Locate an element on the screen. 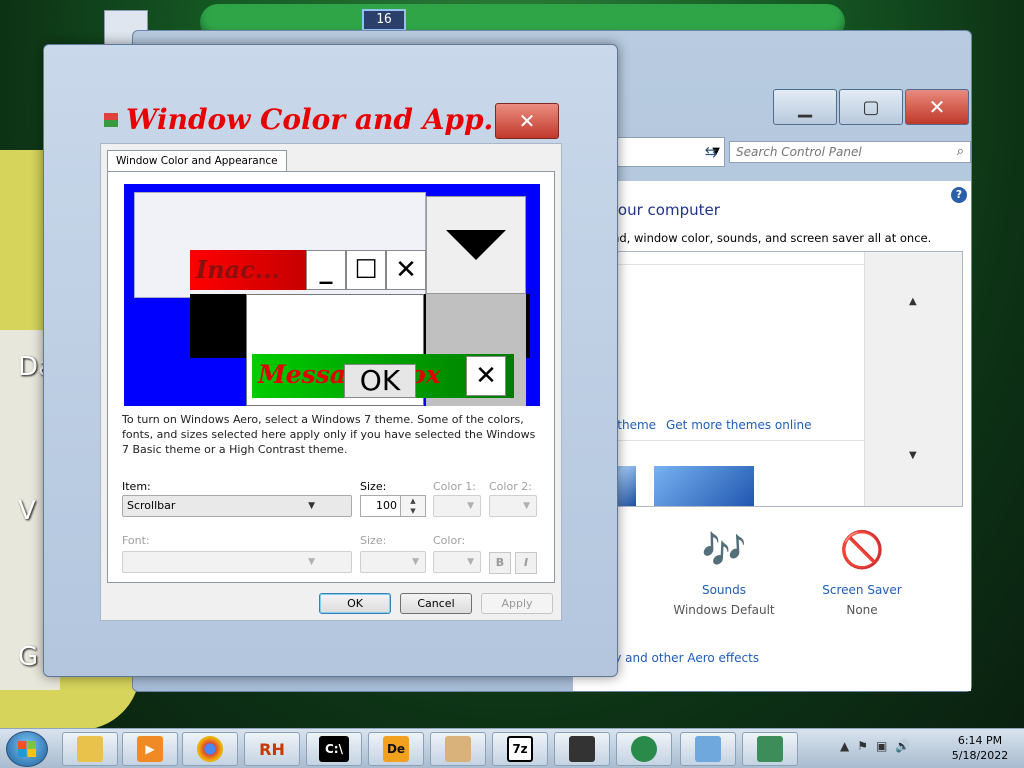 This screenshot has height=768, width=1024. item-select: Scrollbar ▼ is located at coordinates (237, 506).